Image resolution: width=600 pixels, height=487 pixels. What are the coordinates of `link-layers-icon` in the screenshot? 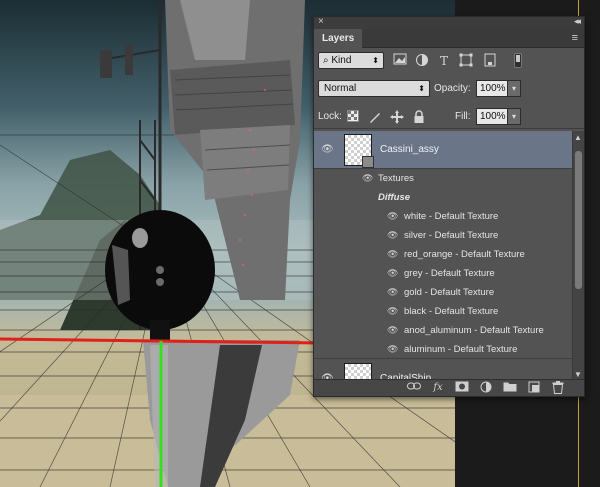 It's located at (414, 388).